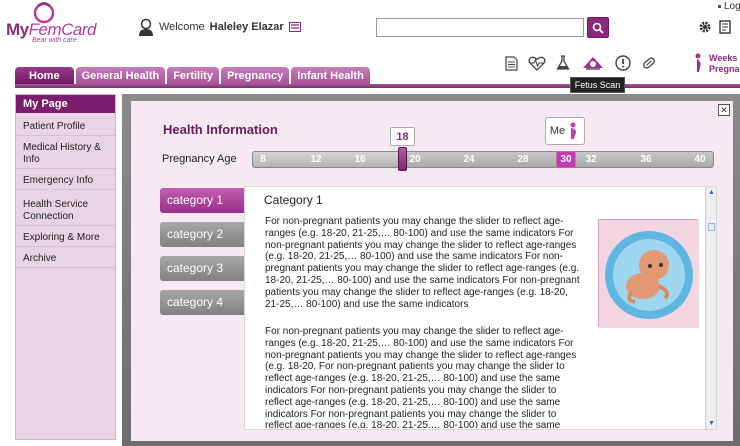 The image size is (740, 446). I want to click on tab-infant-health: Infant Health, so click(330, 75).